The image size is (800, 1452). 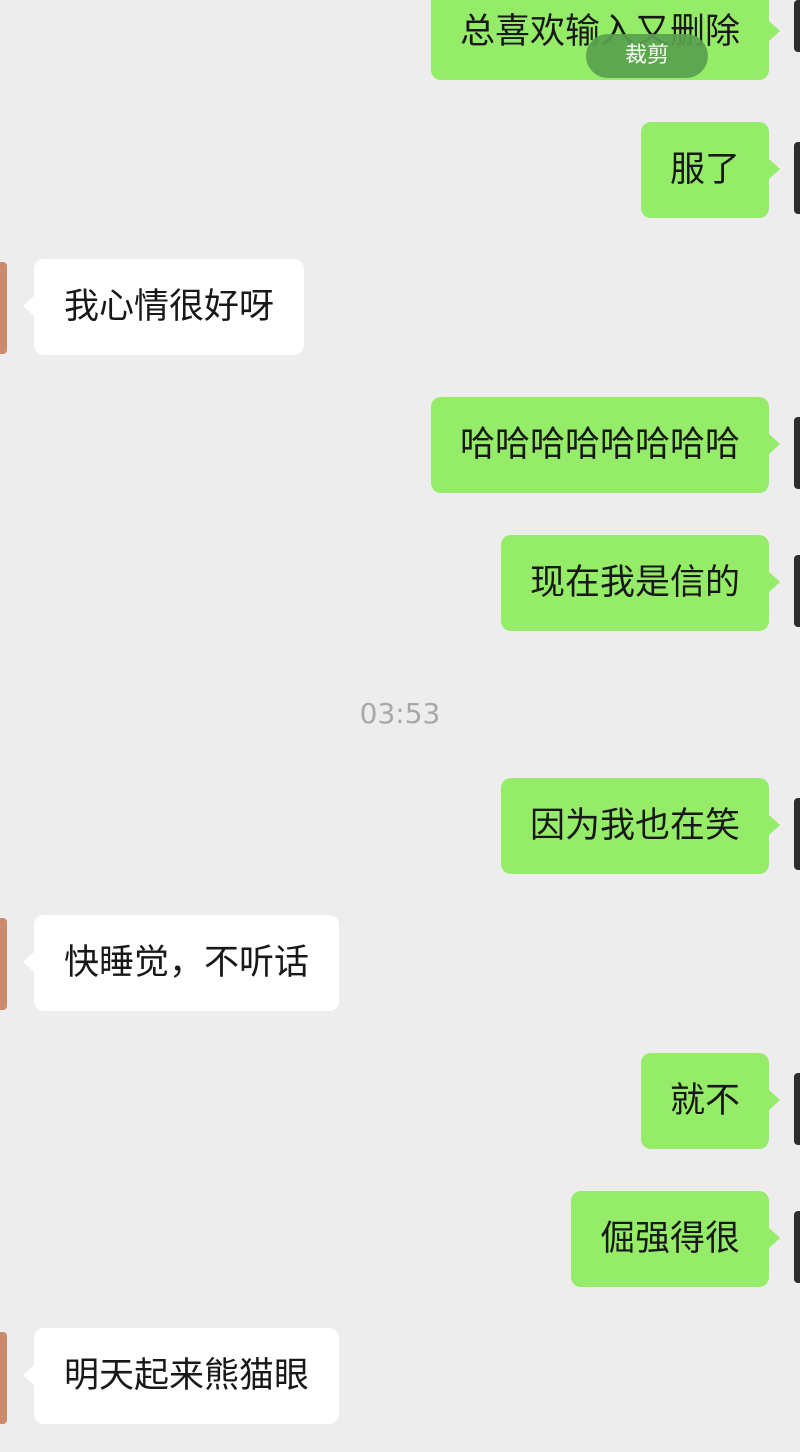 I want to click on received-message: 快睡觉，不听话, so click(x=181, y=963).